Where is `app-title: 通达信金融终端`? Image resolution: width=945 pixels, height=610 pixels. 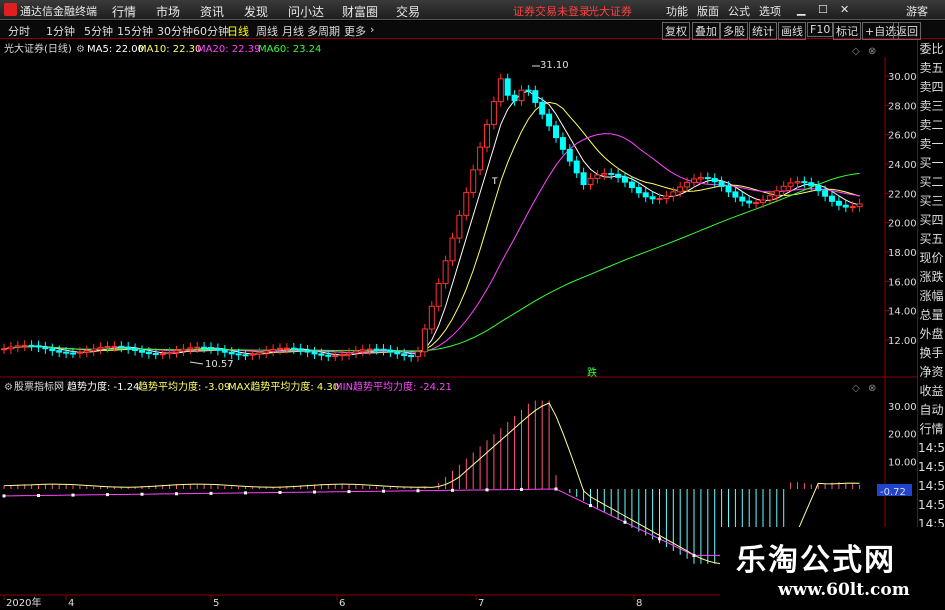
app-title: 通达信金融终端 is located at coordinates (58, 11).